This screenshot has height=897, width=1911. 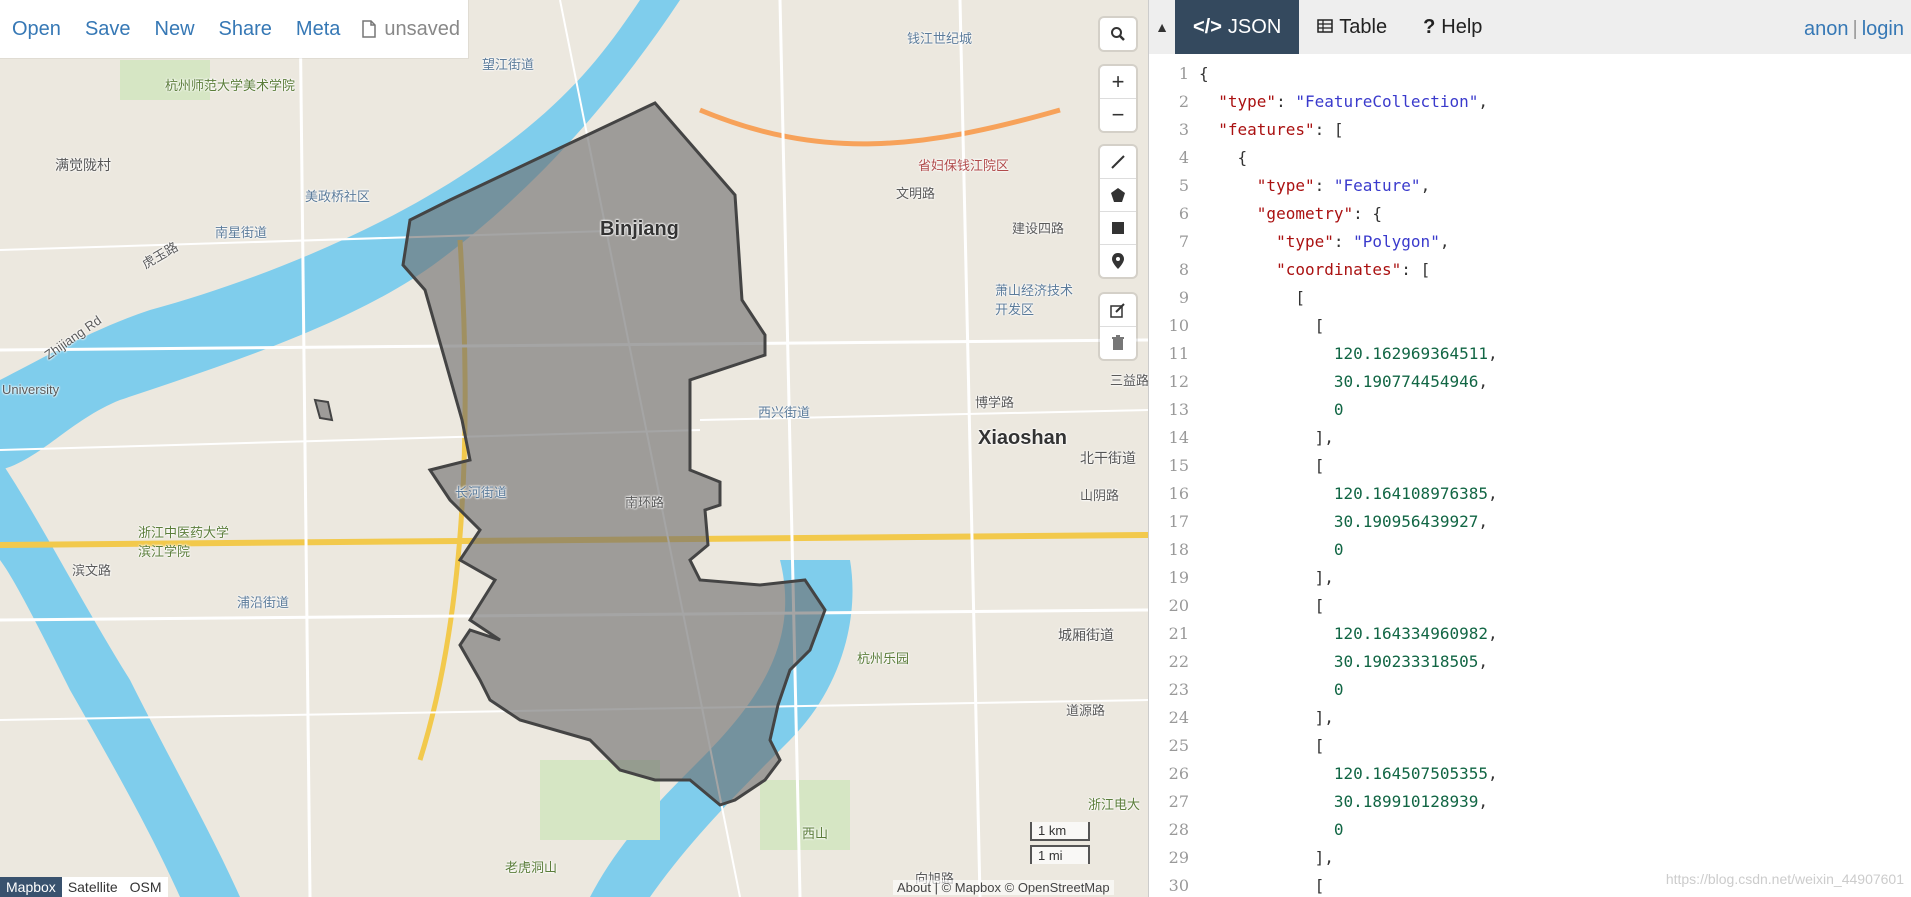 I want to click on code-line: 20 [, so click(x=1530, y=606).